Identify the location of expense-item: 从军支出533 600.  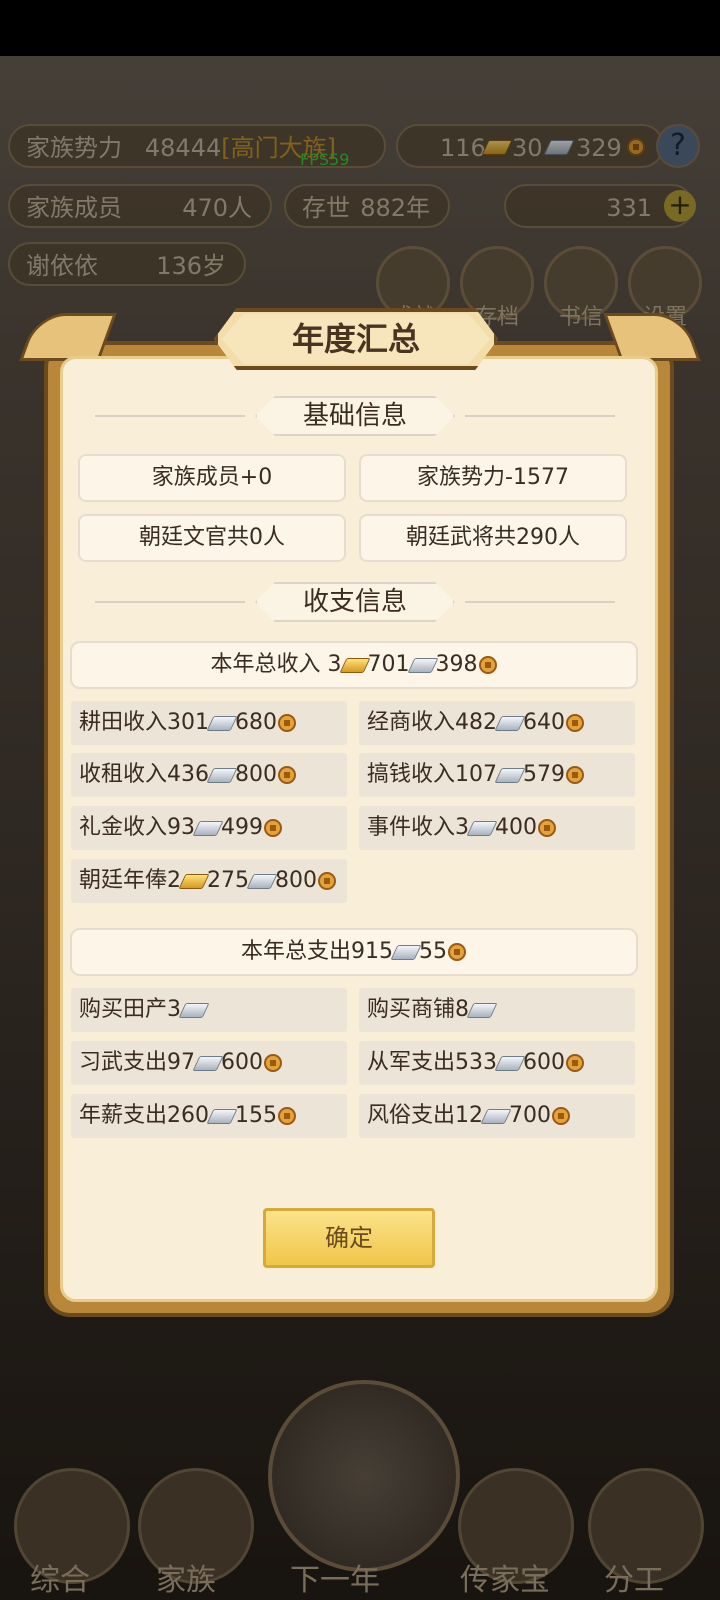
(497, 1063).